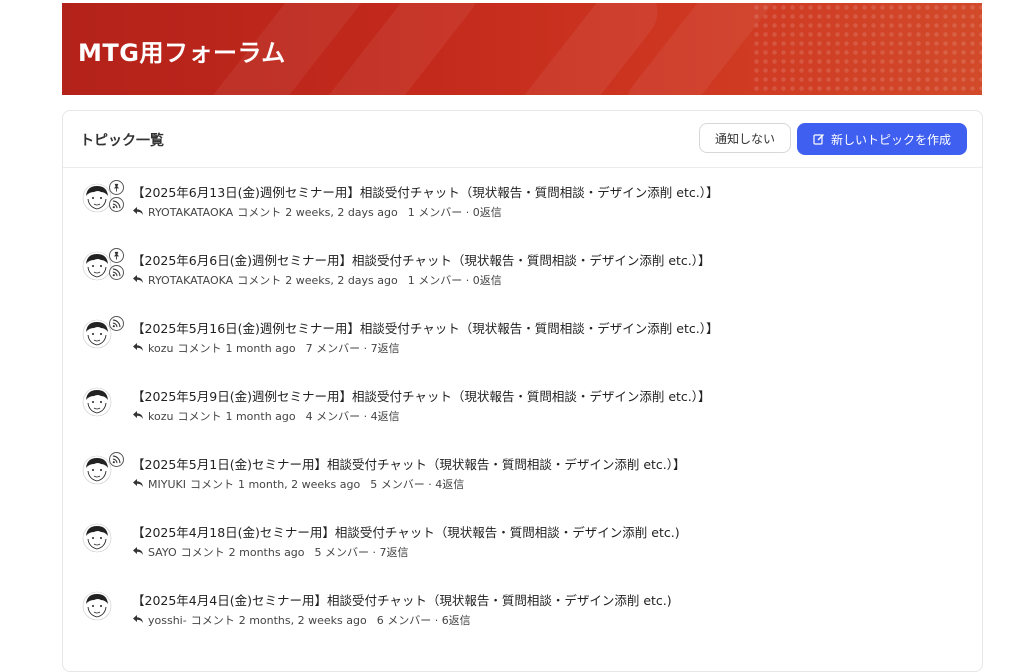  I want to click on topic-stats: 6 メンバー · 6返信, so click(423, 620).